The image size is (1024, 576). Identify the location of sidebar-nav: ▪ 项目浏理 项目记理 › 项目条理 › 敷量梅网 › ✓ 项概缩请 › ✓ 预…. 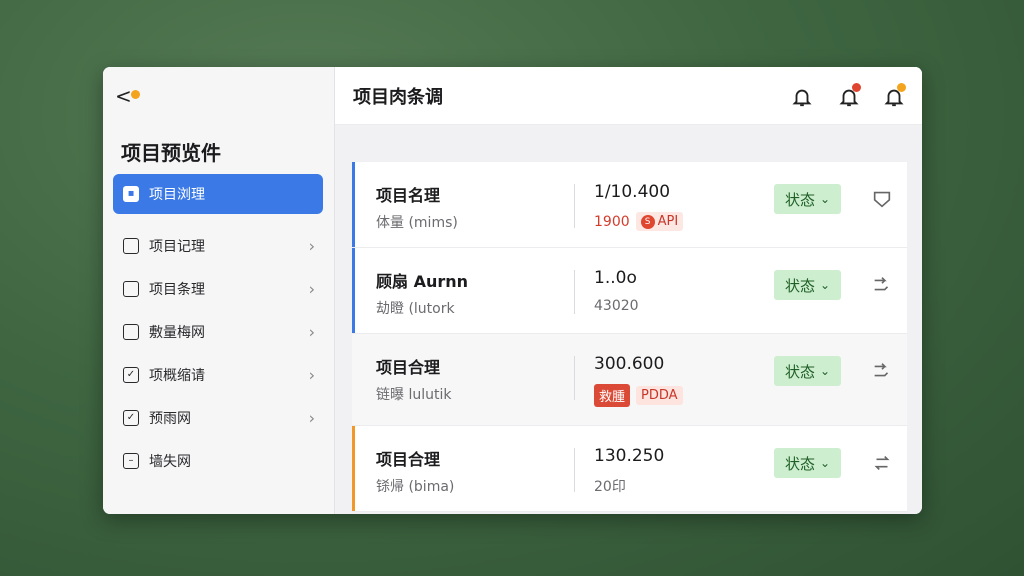
(218, 328).